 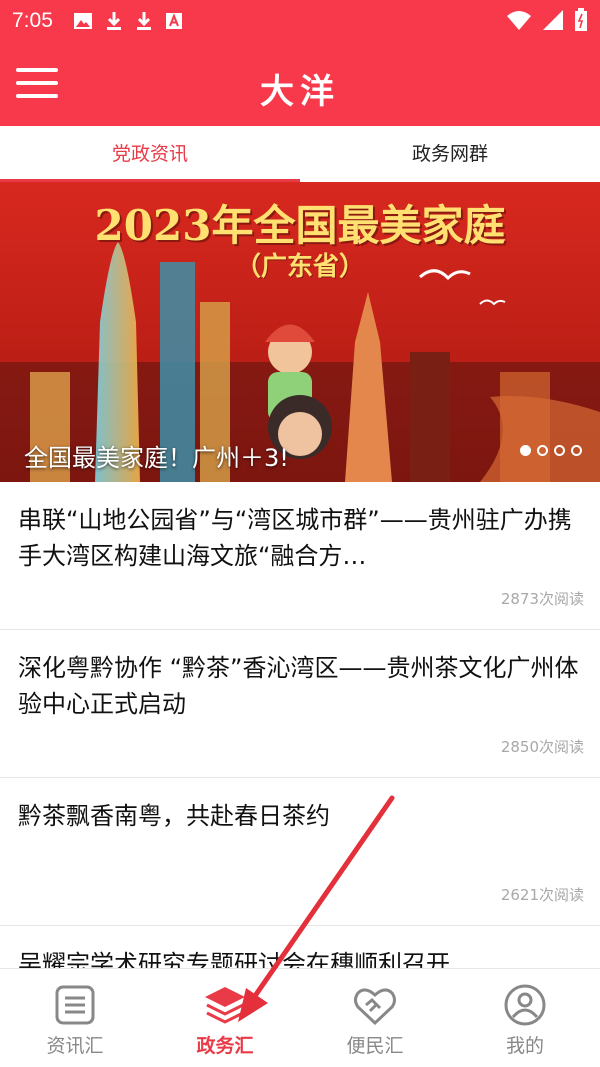 I want to click on bottom-nav: 资讯汇 政务汇 便民汇 我的, so click(x=300, y=1017).